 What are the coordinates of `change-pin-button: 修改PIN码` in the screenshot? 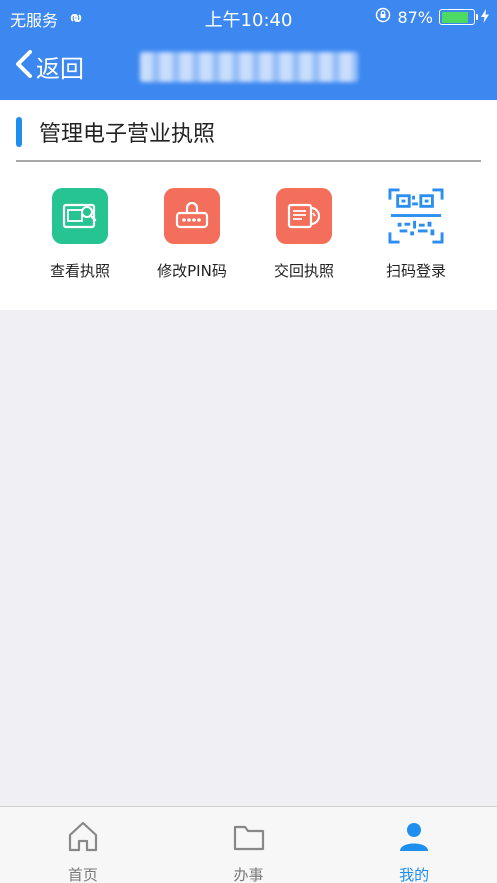 It's located at (192, 234).